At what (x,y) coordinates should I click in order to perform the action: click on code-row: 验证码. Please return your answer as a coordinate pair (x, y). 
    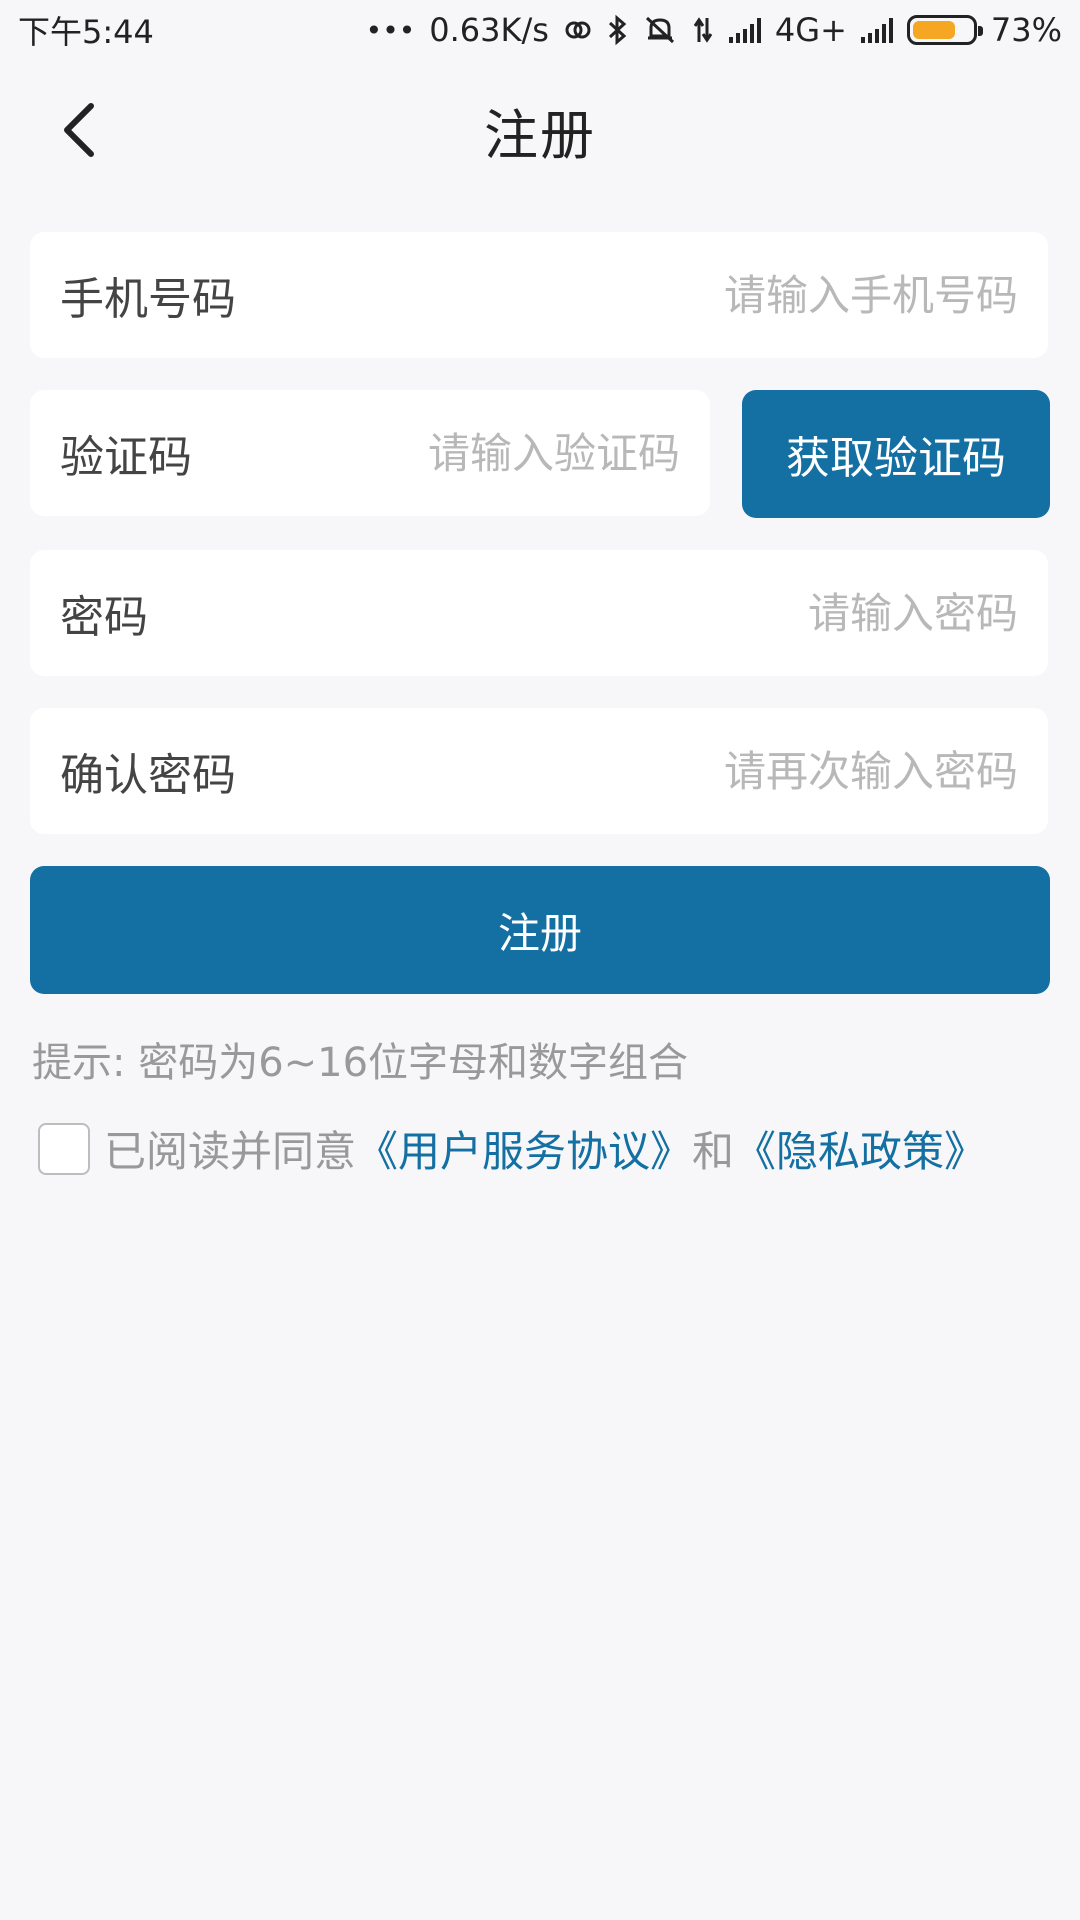
    Looking at the image, I should click on (370, 453).